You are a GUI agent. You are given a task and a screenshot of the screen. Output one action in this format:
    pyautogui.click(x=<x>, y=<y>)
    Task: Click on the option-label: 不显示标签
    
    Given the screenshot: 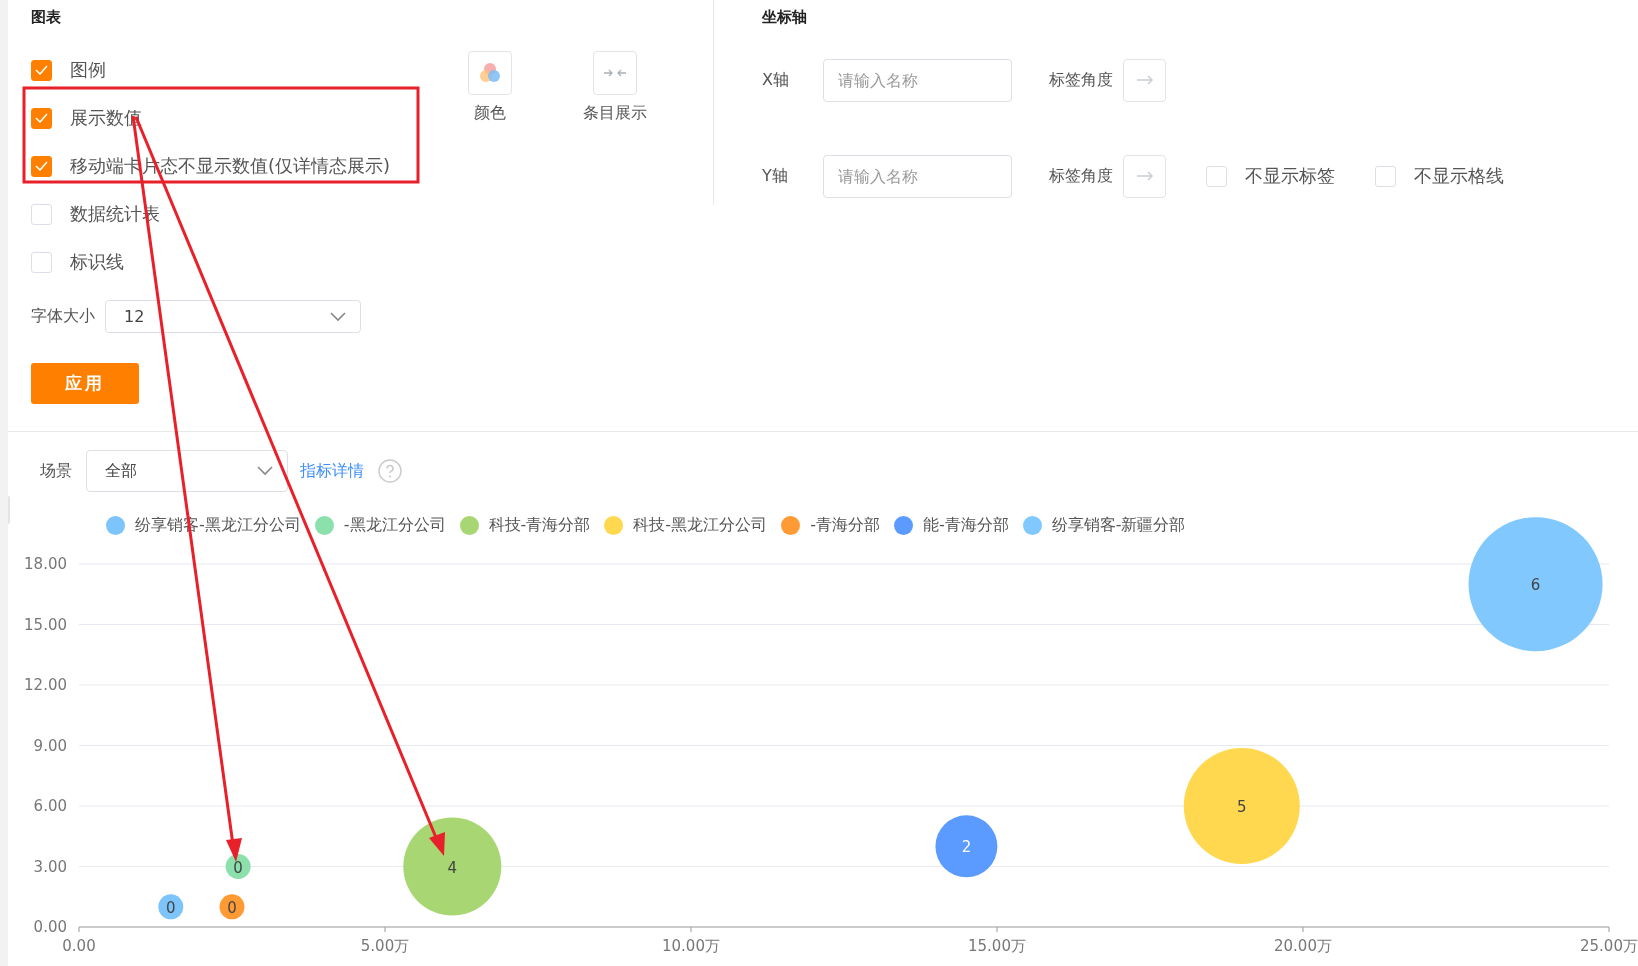 What is the action you would take?
    pyautogui.click(x=1290, y=176)
    